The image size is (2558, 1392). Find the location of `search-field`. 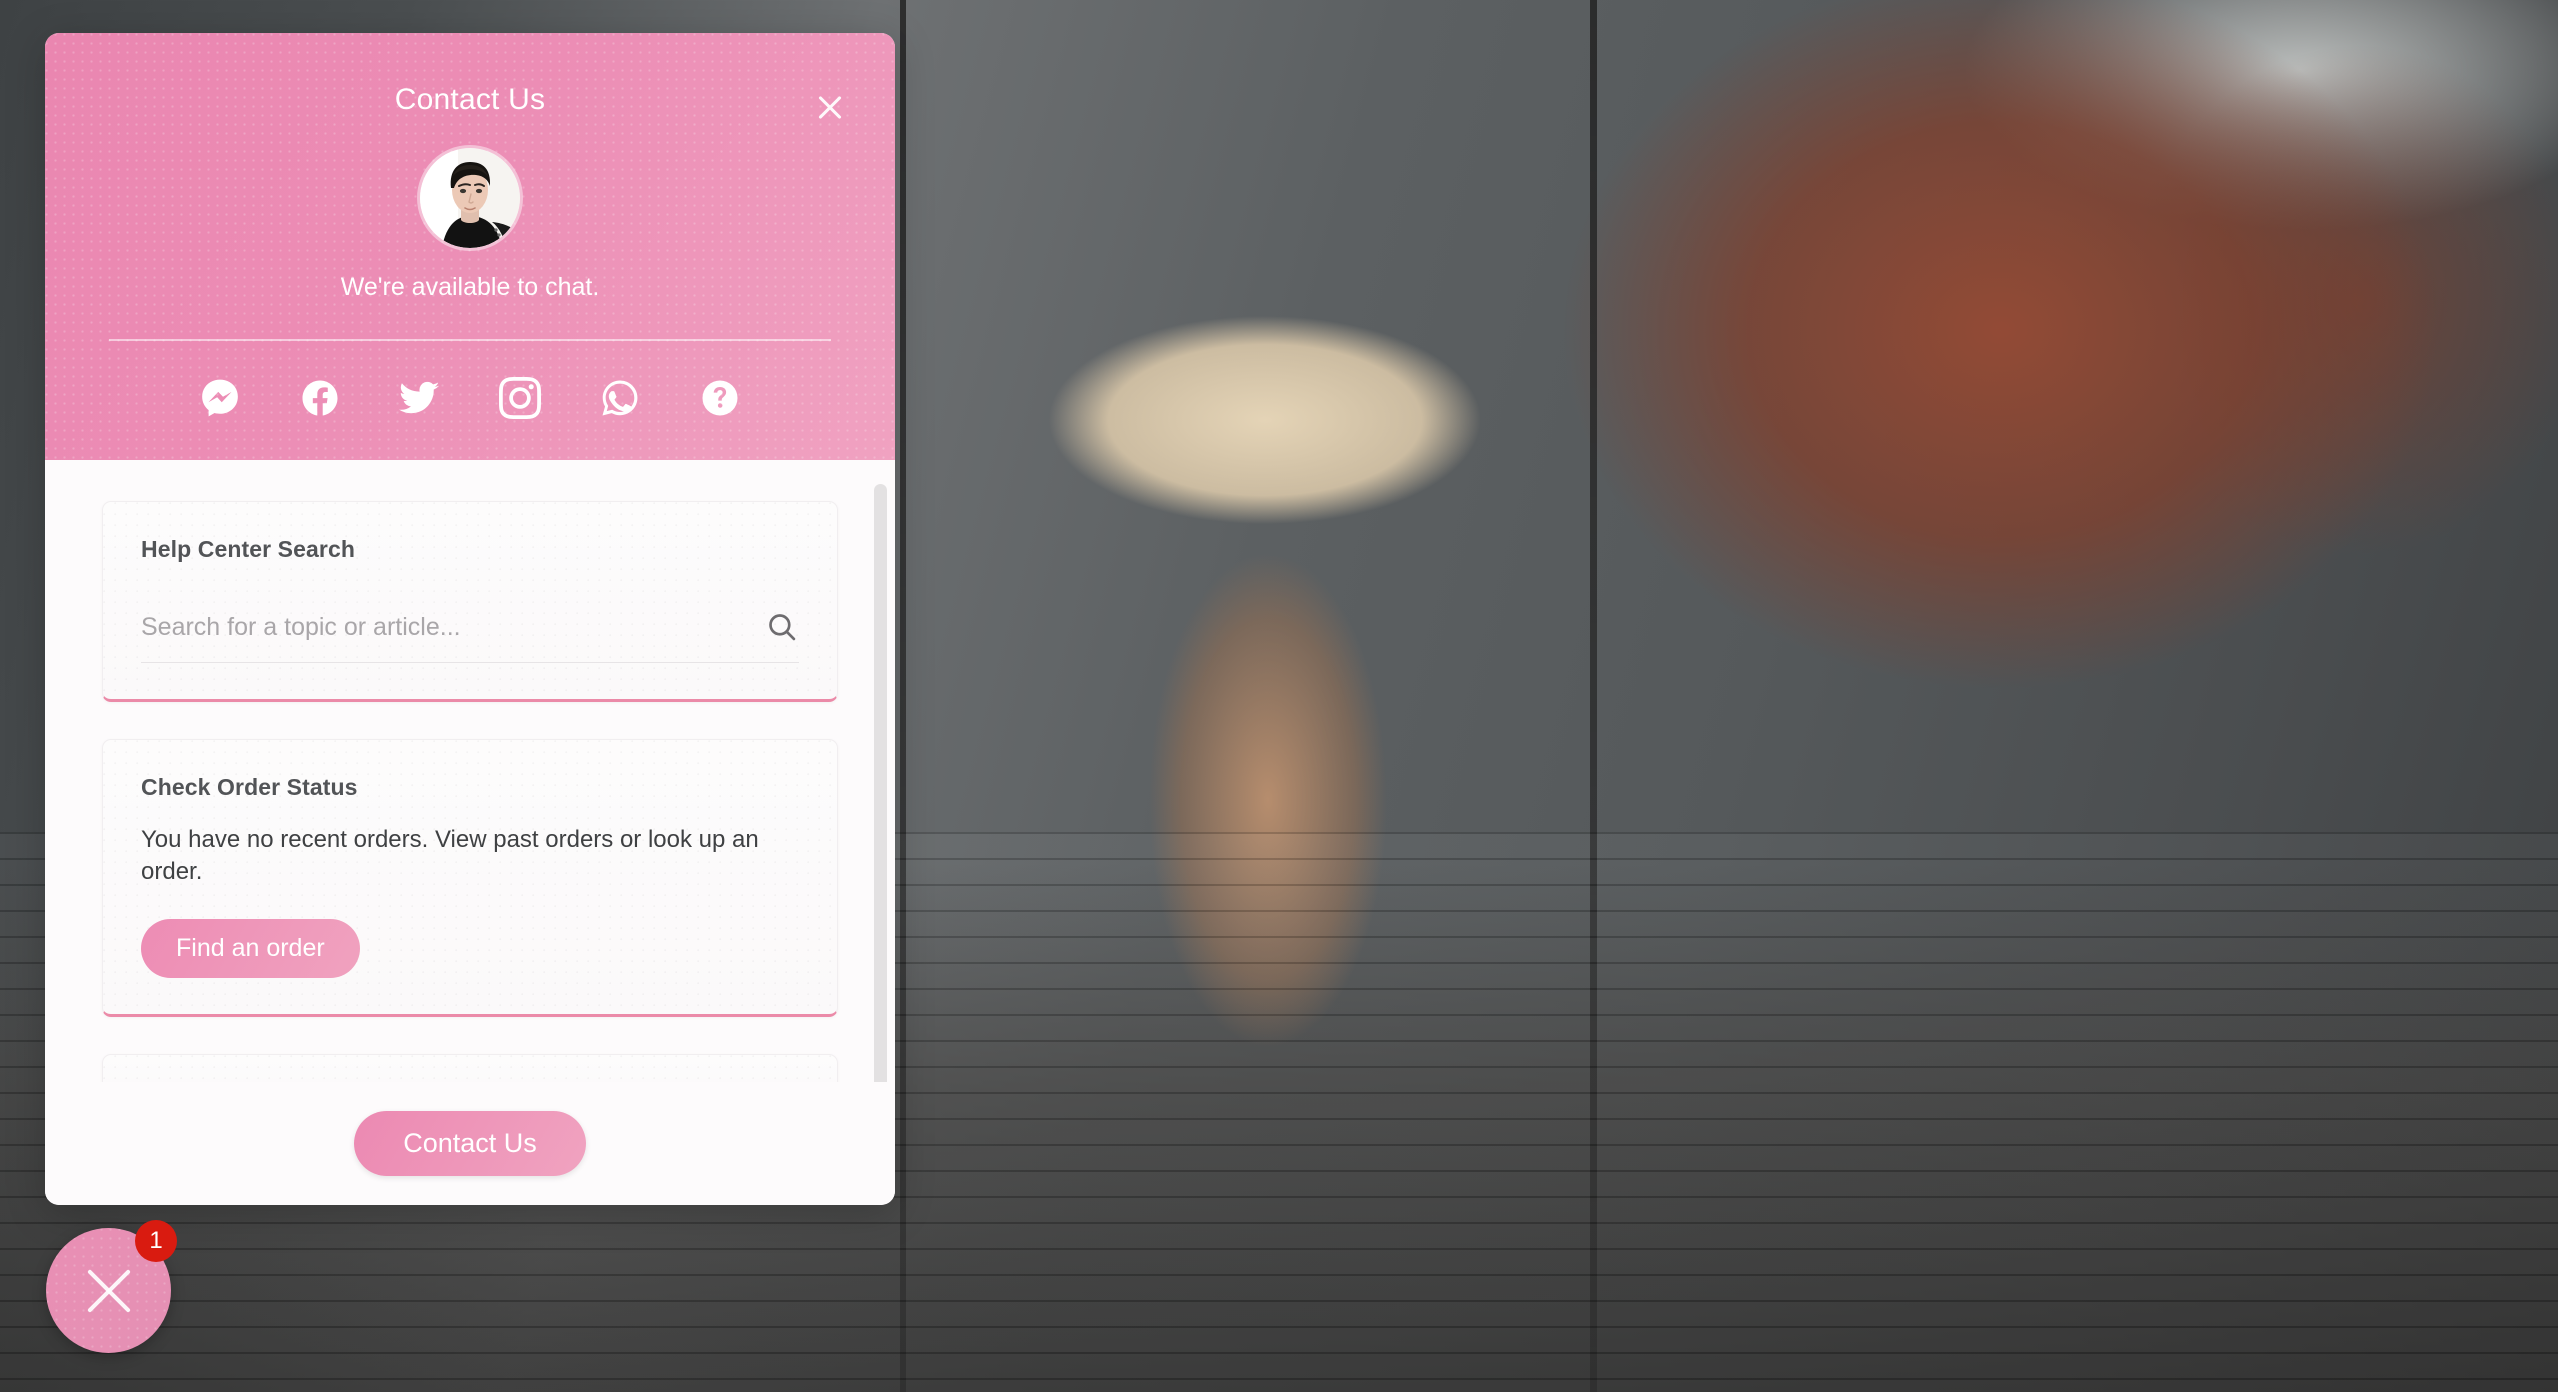

search-field is located at coordinates (470, 636).